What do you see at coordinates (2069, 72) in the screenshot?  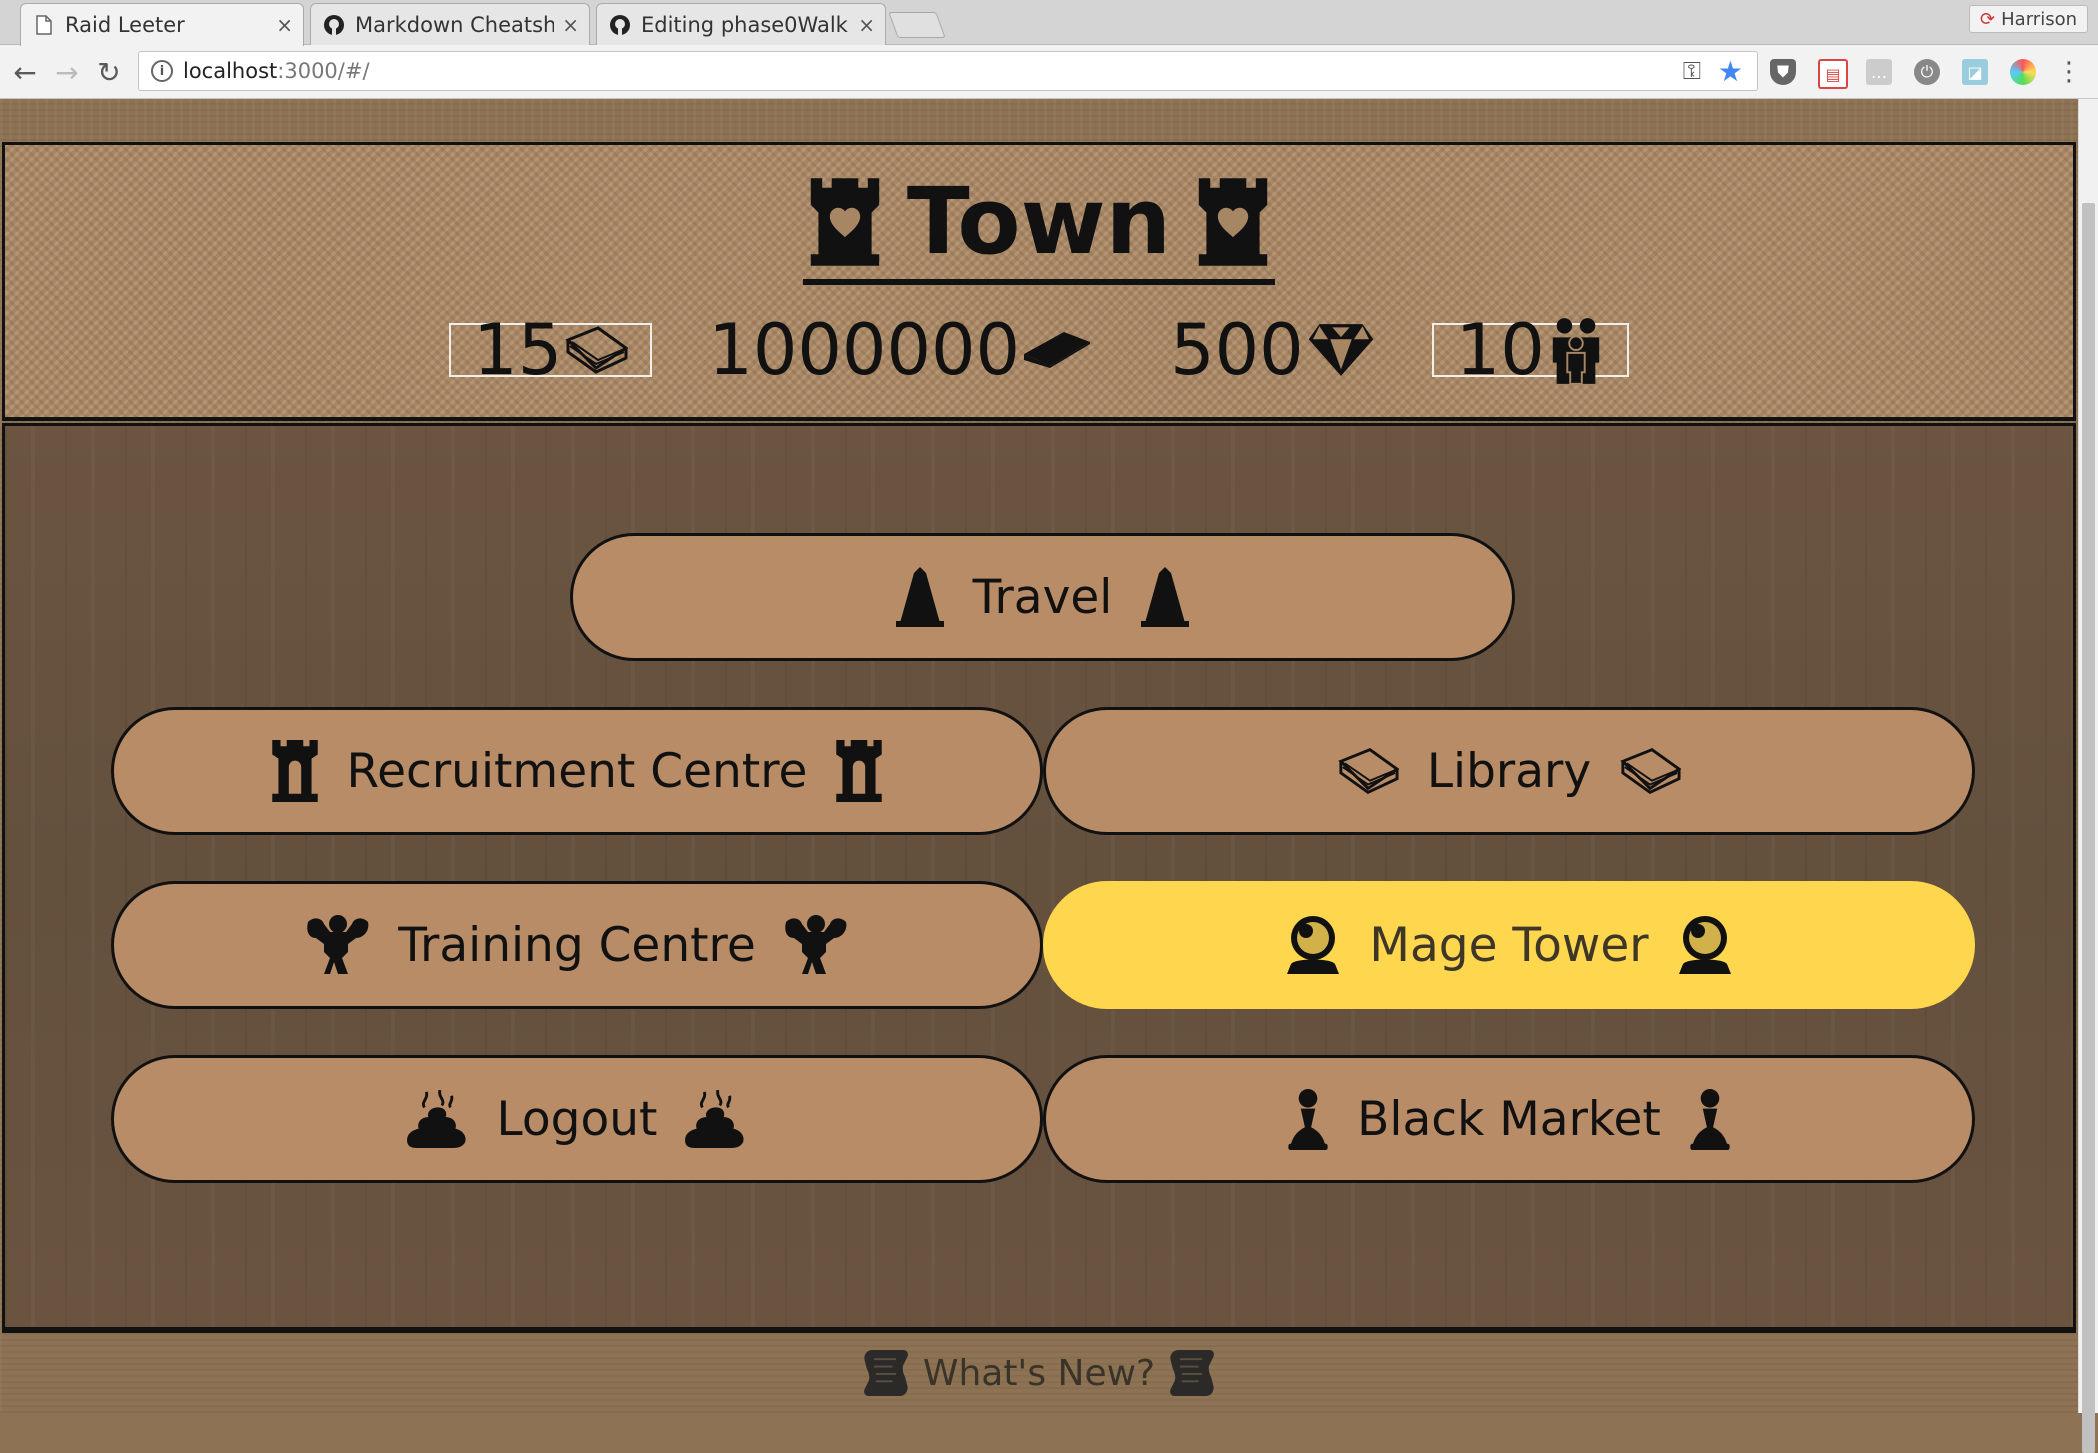 I see `menu-dots-icon: ⋮` at bounding box center [2069, 72].